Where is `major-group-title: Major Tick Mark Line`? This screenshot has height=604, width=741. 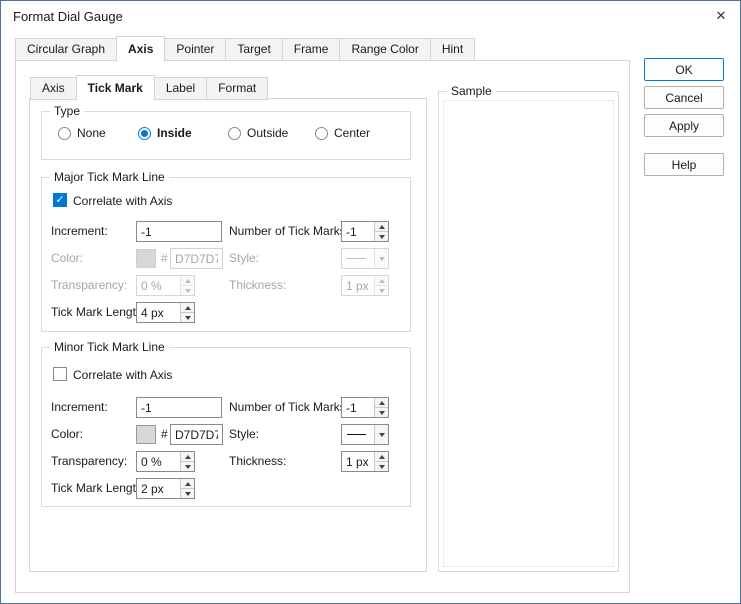 major-group-title: Major Tick Mark Line is located at coordinates (109, 177).